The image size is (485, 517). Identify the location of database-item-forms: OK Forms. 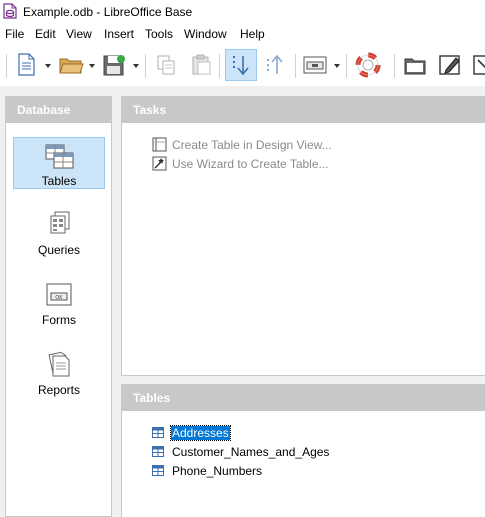
(59, 303).